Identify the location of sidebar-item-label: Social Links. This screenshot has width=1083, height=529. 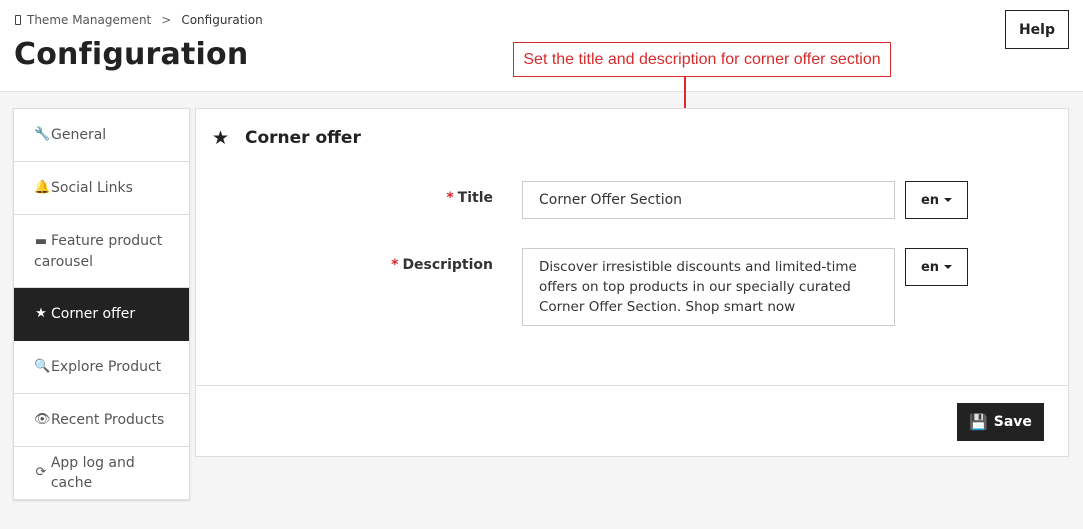
(92, 188).